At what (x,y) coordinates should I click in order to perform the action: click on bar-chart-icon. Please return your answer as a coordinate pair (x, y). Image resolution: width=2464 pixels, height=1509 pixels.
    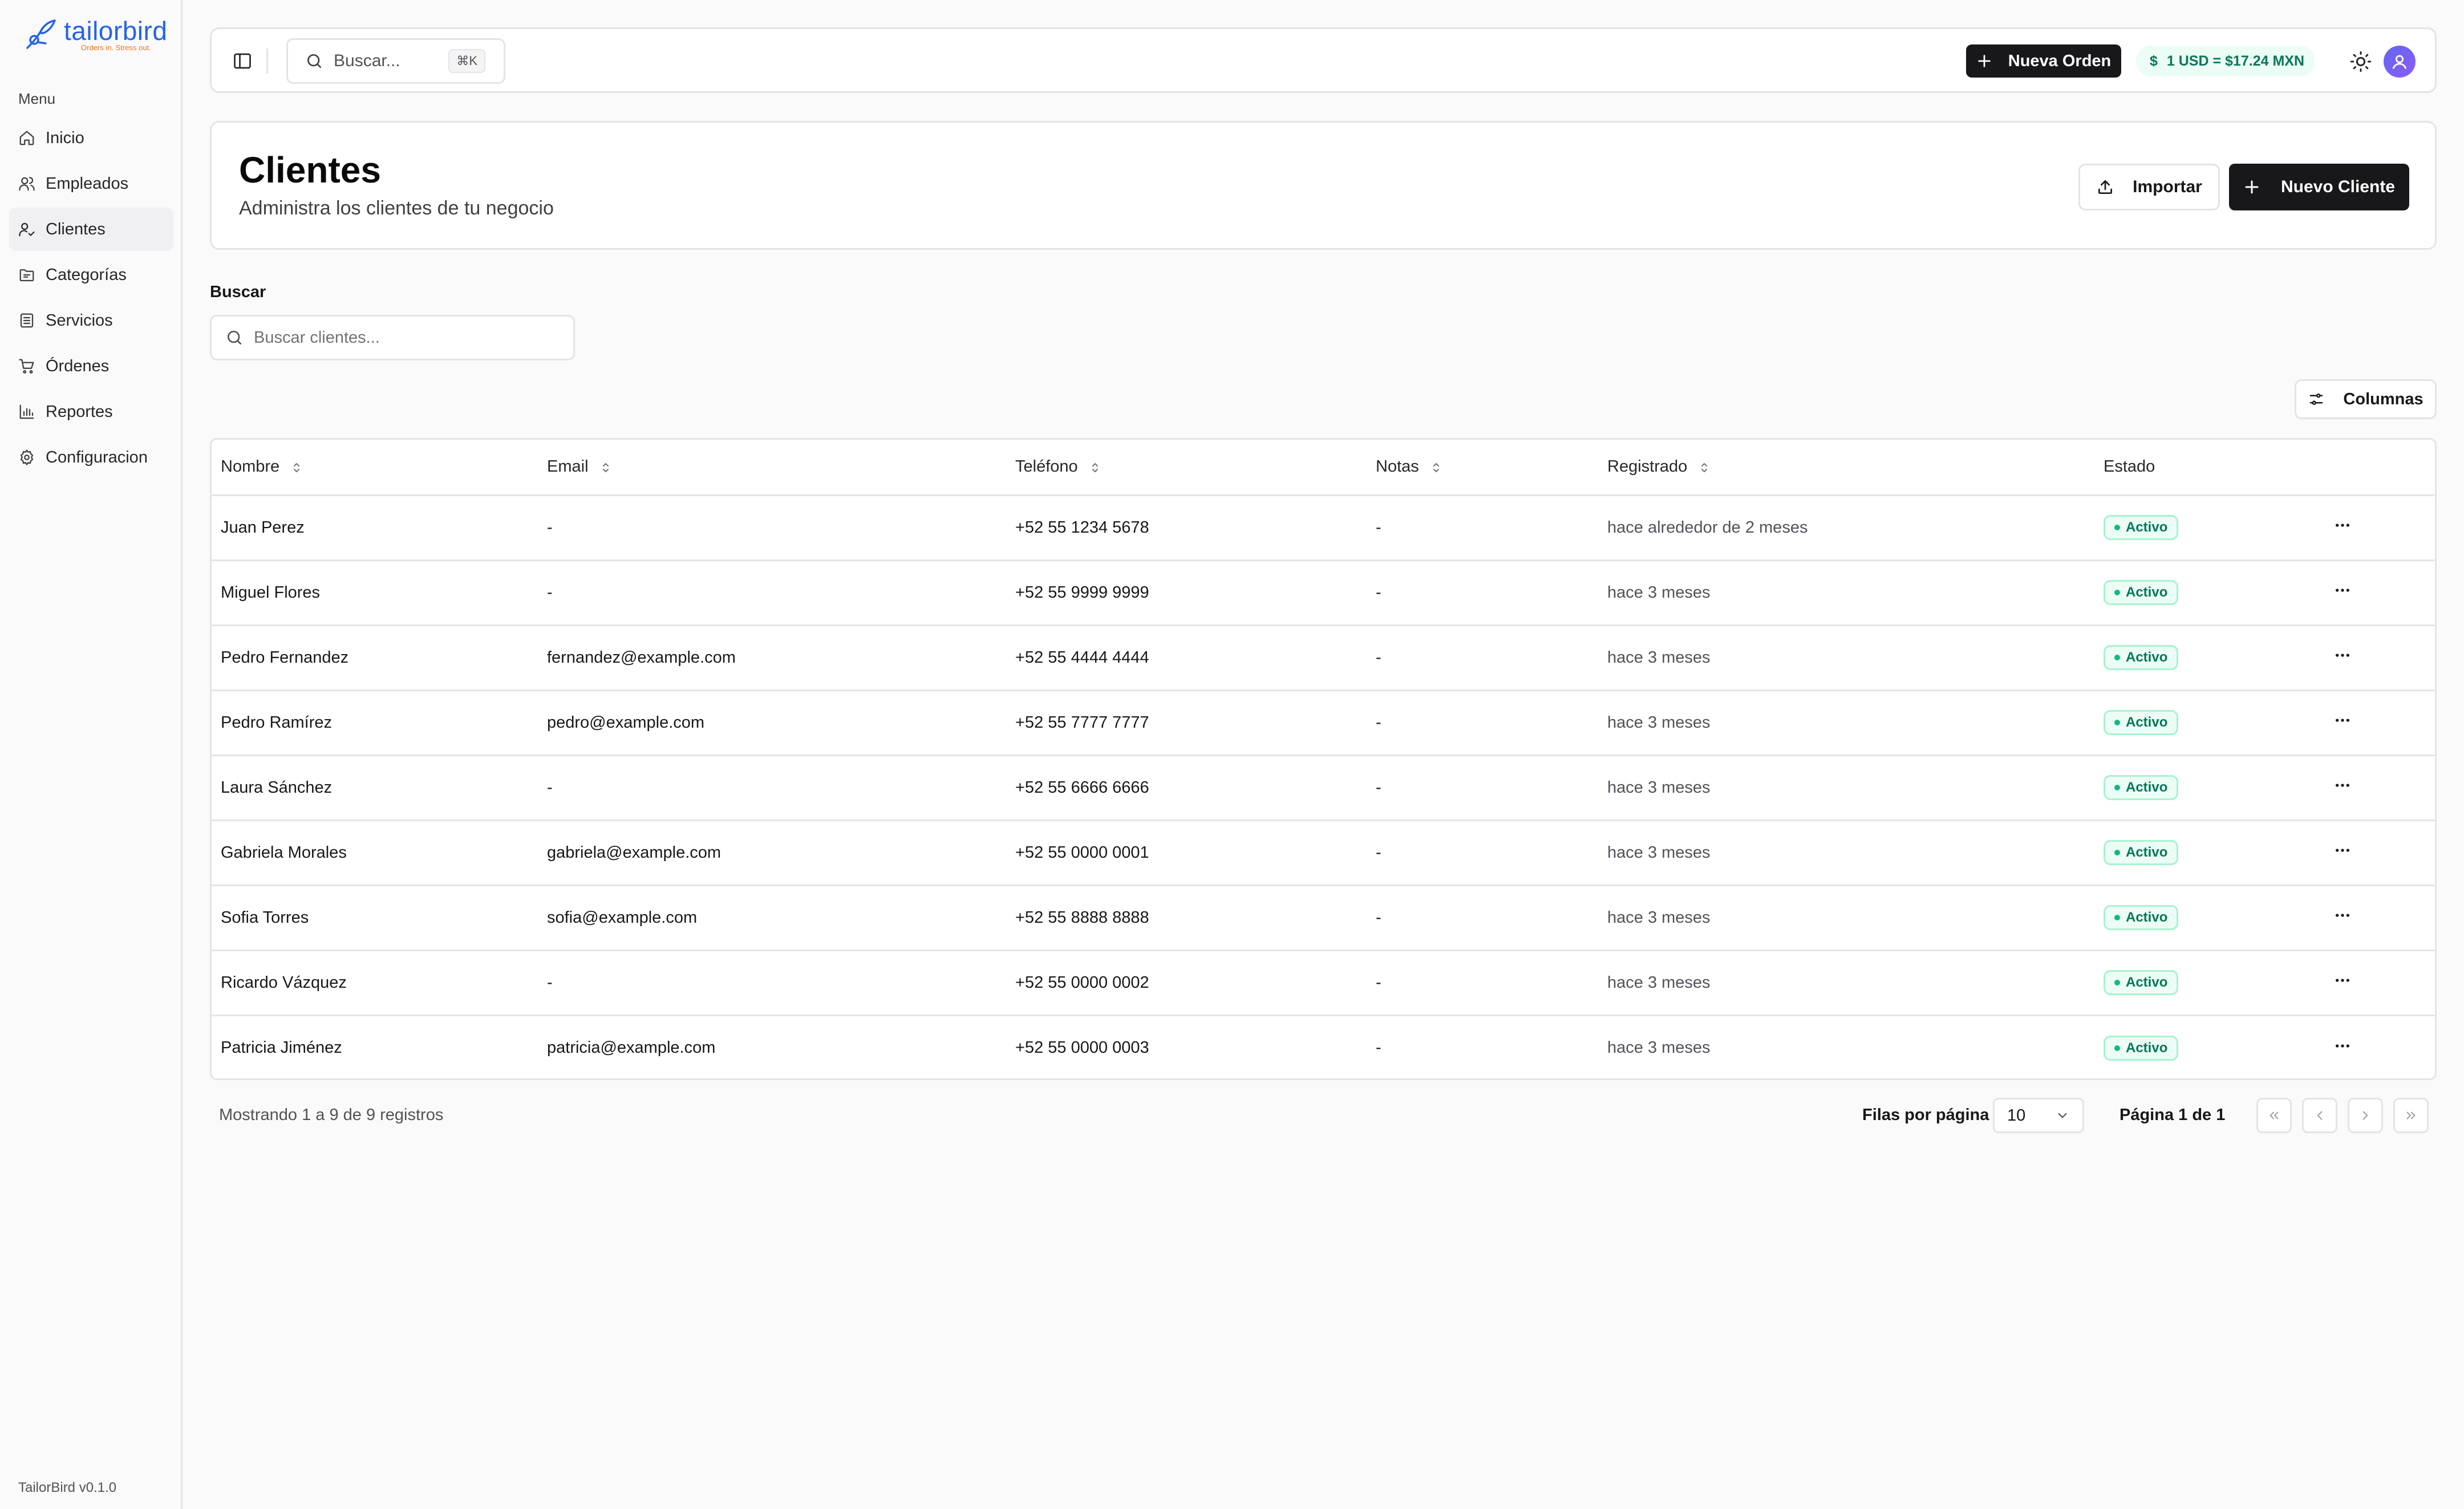
    Looking at the image, I should click on (26, 411).